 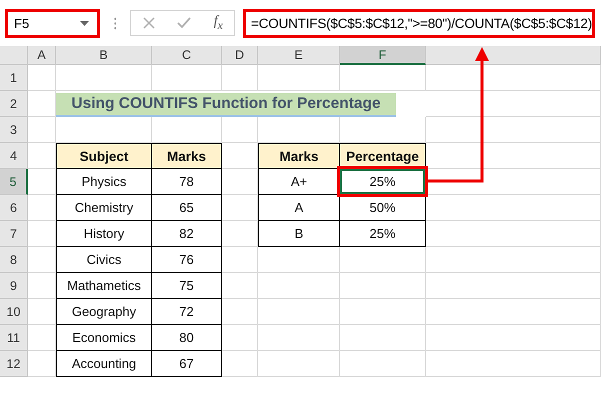 What do you see at coordinates (299, 182) in the screenshot?
I see `table-cell: A+` at bounding box center [299, 182].